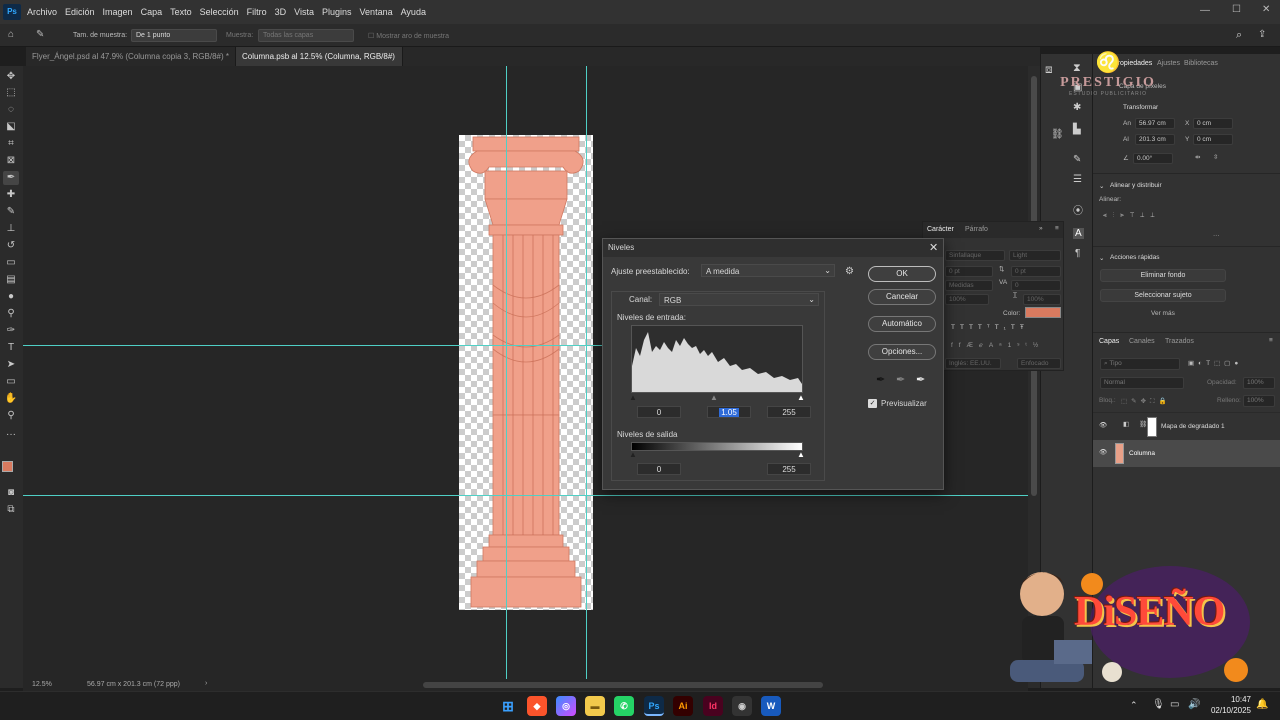  Describe the element at coordinates (975, 255) in the screenshot. I see `font-family-select: Sinfallaque` at that location.